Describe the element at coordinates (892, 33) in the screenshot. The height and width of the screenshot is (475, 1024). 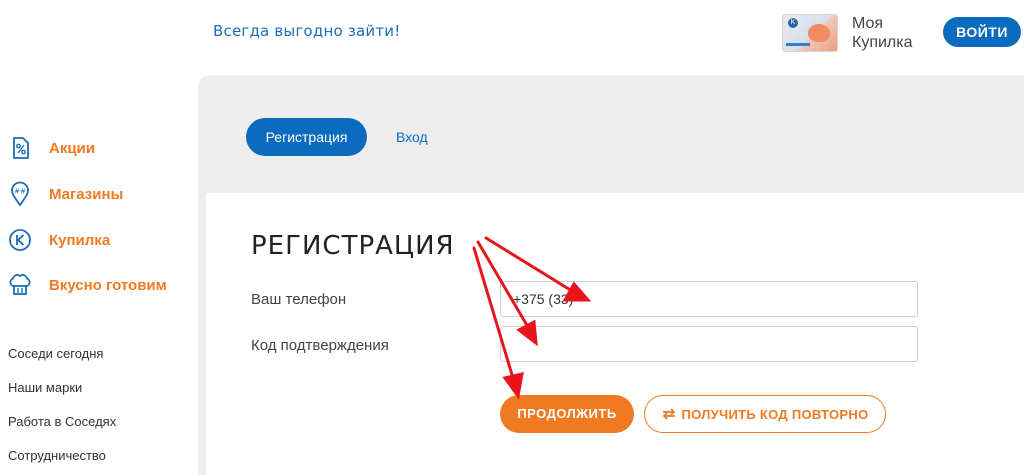
I see `my-kupilka-link: Моя Купилка` at that location.